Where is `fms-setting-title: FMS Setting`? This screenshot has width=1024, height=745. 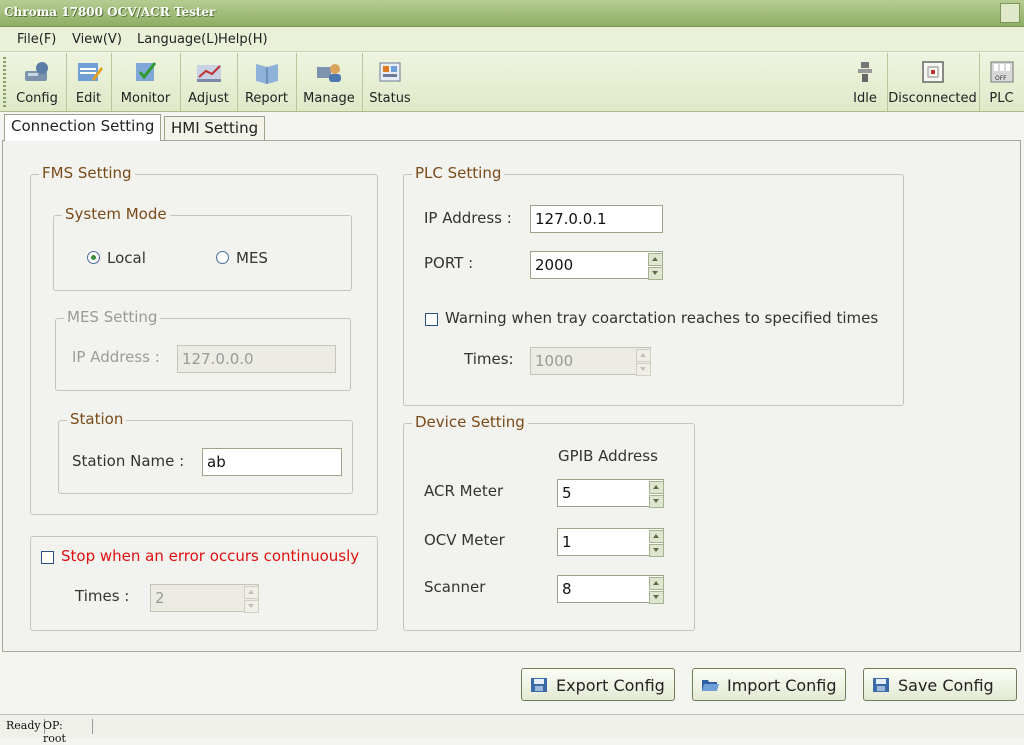
fms-setting-title: FMS Setting is located at coordinates (87, 173).